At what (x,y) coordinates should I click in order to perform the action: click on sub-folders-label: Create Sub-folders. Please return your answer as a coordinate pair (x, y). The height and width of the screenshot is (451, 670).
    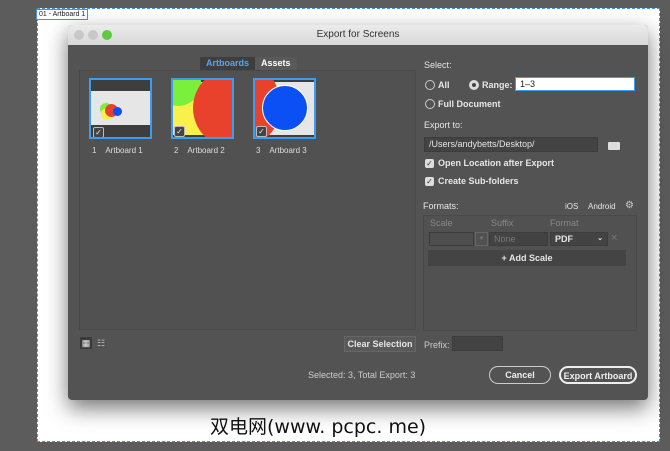
    Looking at the image, I should click on (478, 181).